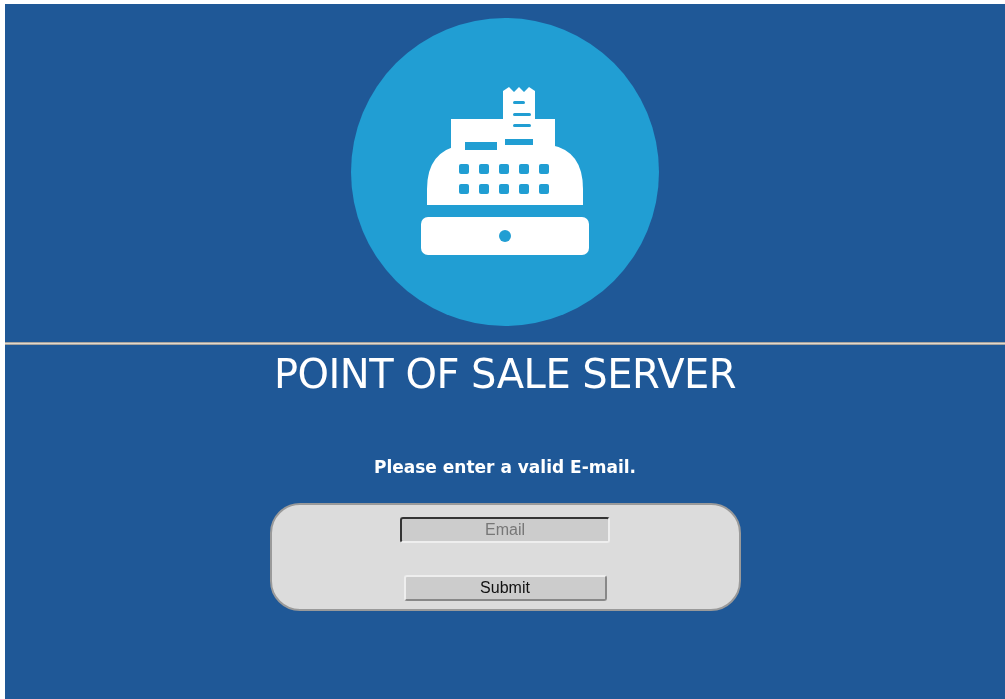 The image size is (1005, 699). I want to click on cash-register-icon, so click(505, 172).